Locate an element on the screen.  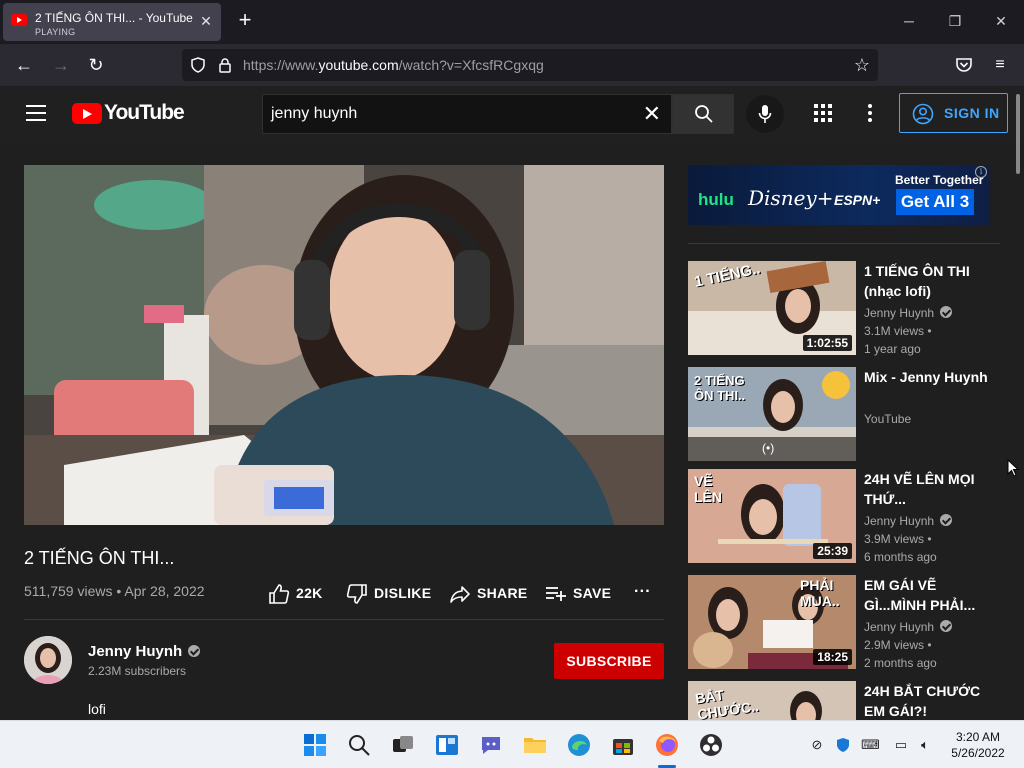
avatar-image is located at coordinates (48, 660).